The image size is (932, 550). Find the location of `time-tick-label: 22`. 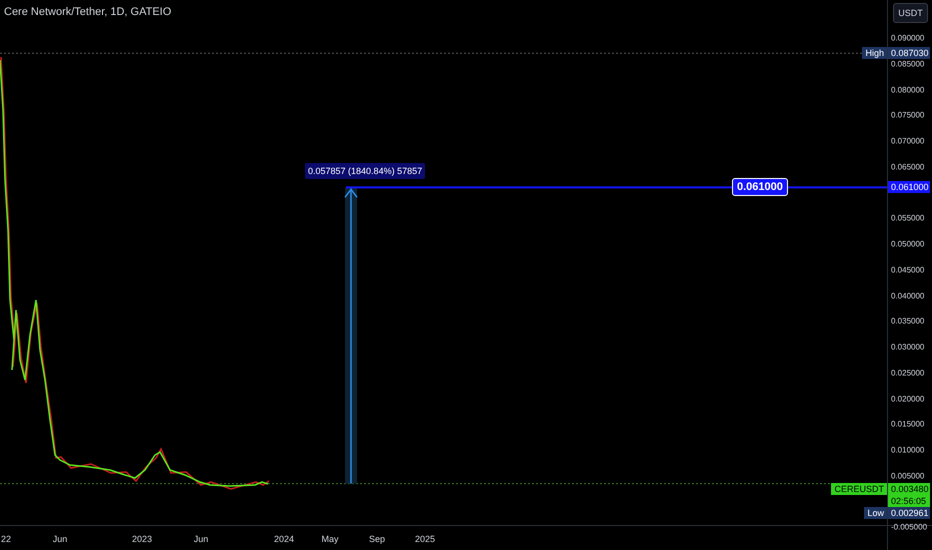

time-tick-label: 22 is located at coordinates (6, 539).